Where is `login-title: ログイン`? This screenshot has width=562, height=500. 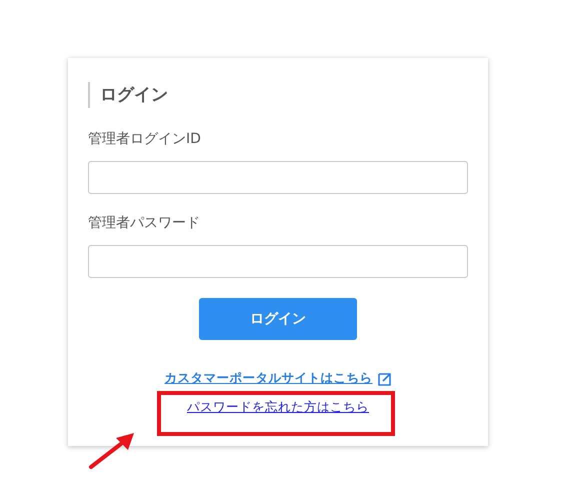 login-title: ログイン is located at coordinates (278, 95).